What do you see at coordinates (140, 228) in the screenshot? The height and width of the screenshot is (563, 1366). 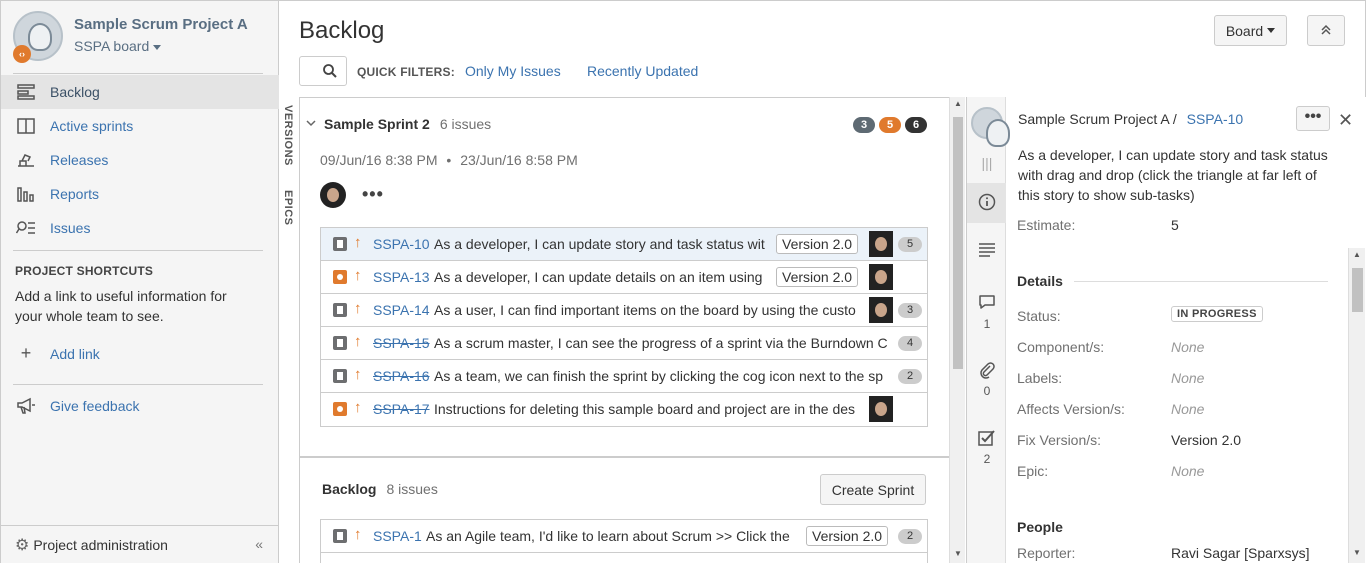 I see `sidebar-item-issues: Issues` at bounding box center [140, 228].